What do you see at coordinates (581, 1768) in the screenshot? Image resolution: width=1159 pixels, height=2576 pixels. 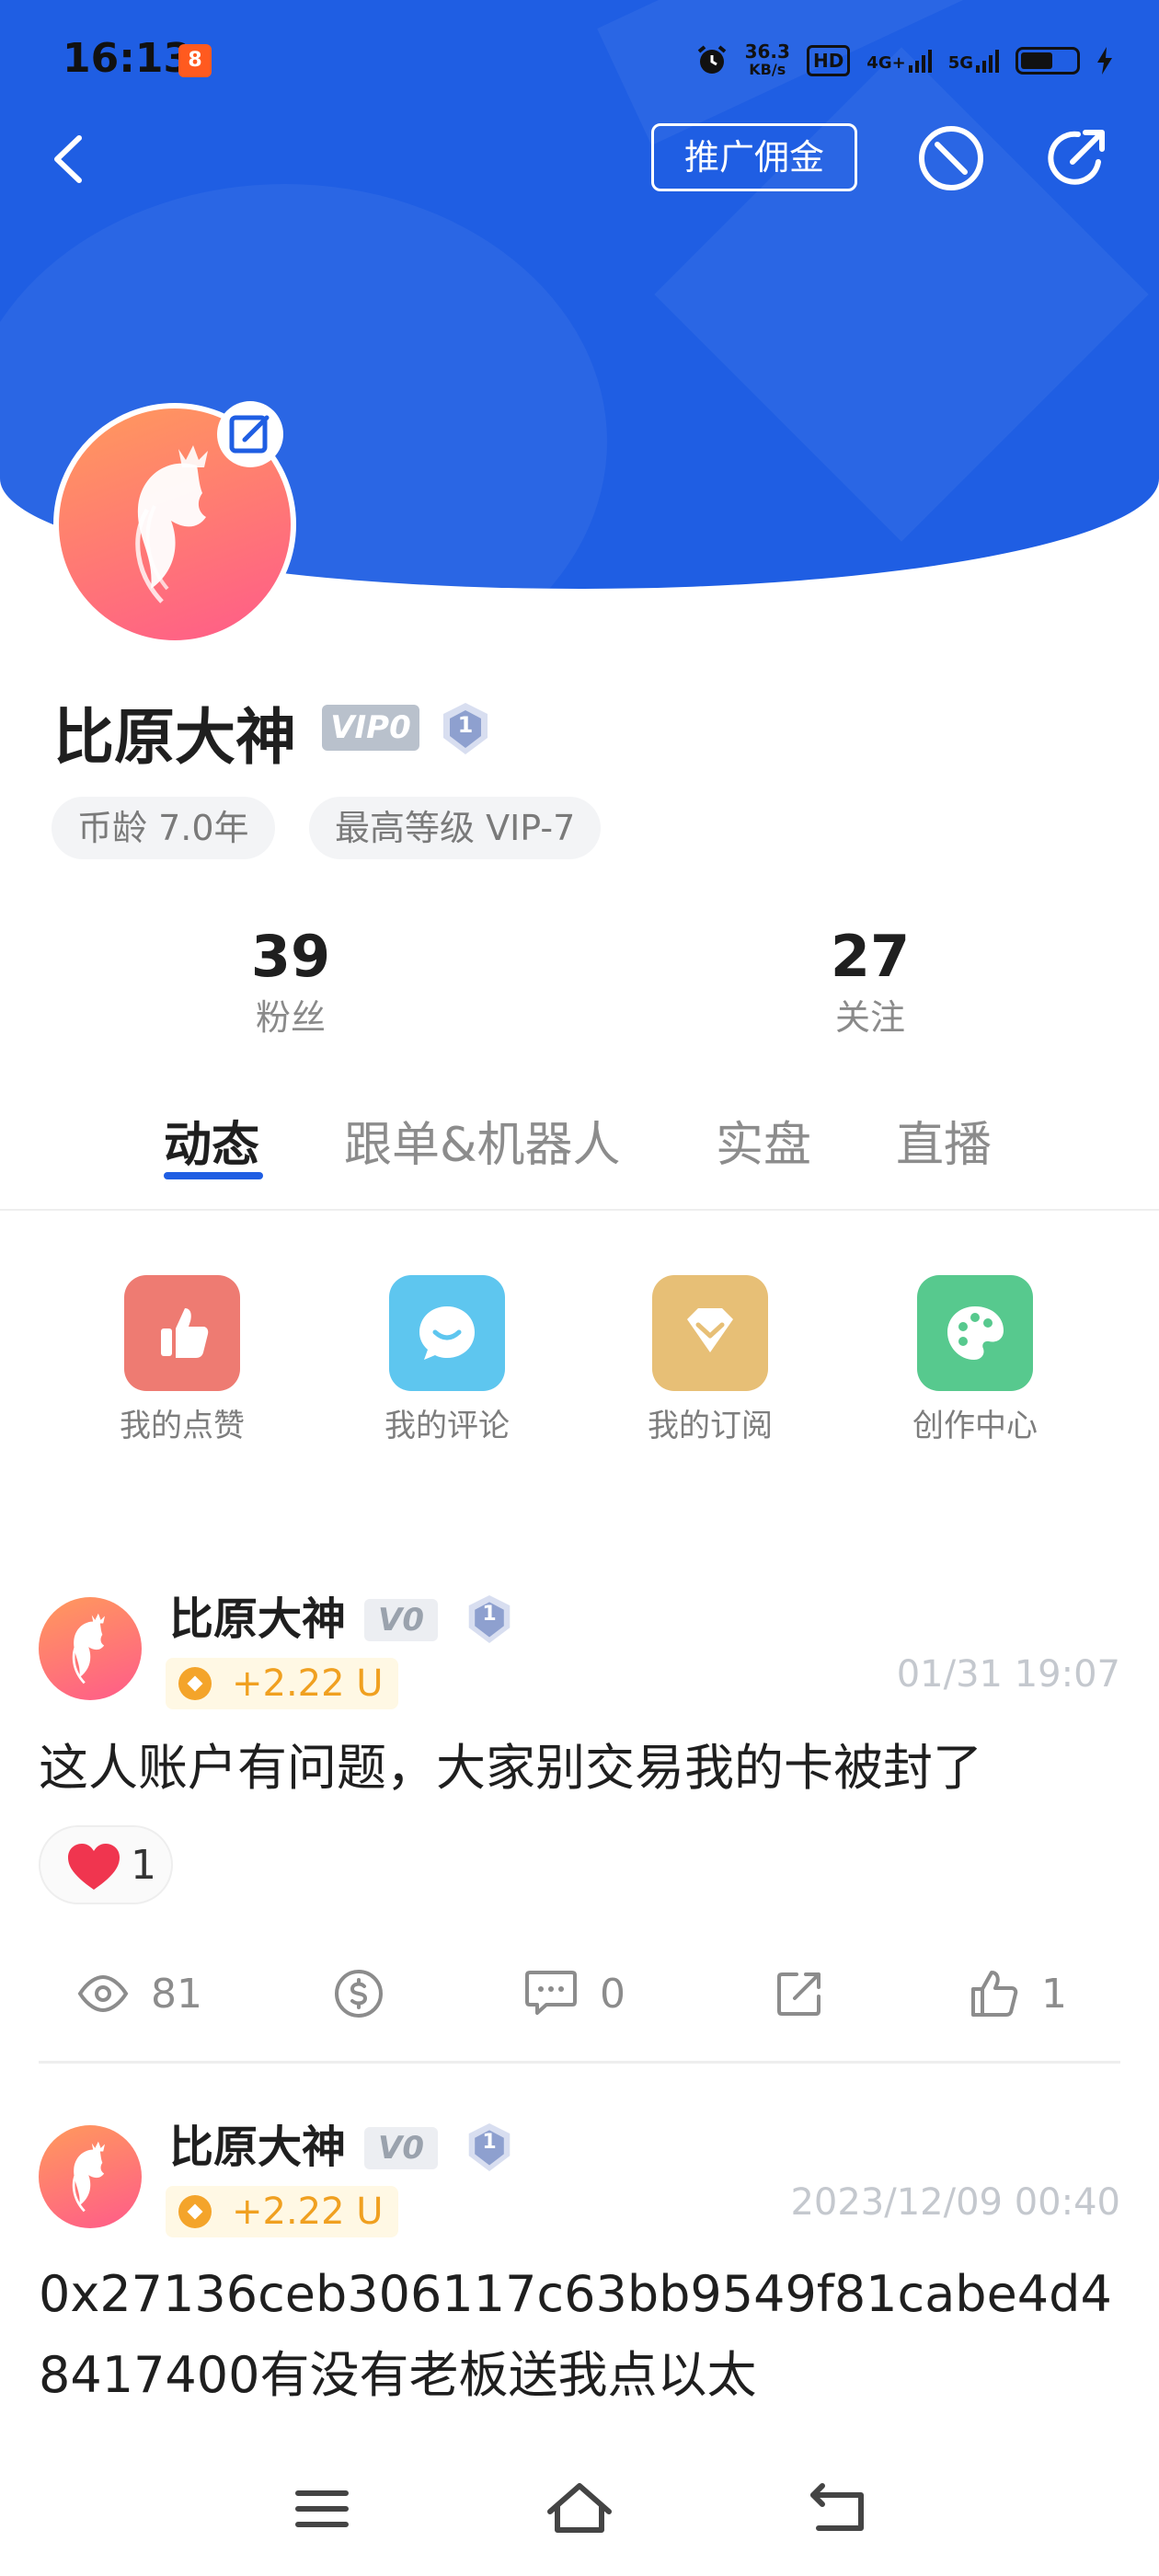 I see `post-content: 这人账户有问题，大家别交易我的卡被封了` at bounding box center [581, 1768].